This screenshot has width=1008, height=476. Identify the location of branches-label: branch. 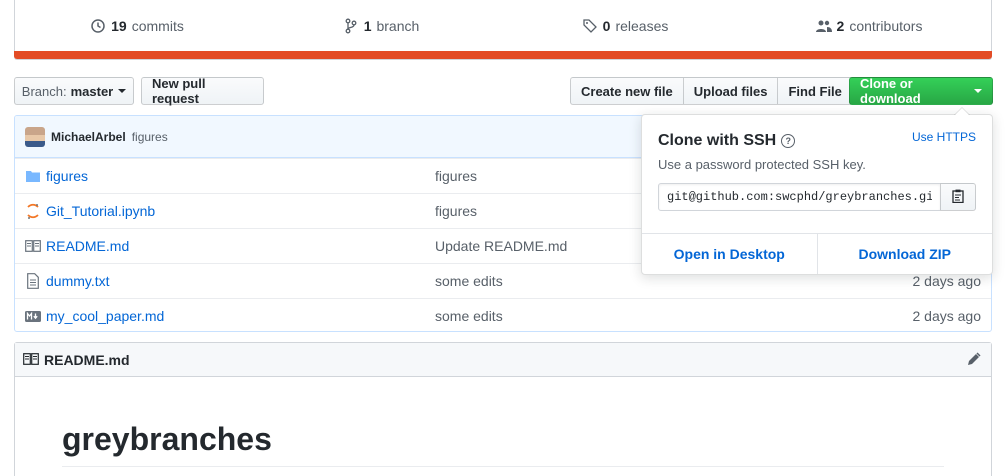
(398, 26).